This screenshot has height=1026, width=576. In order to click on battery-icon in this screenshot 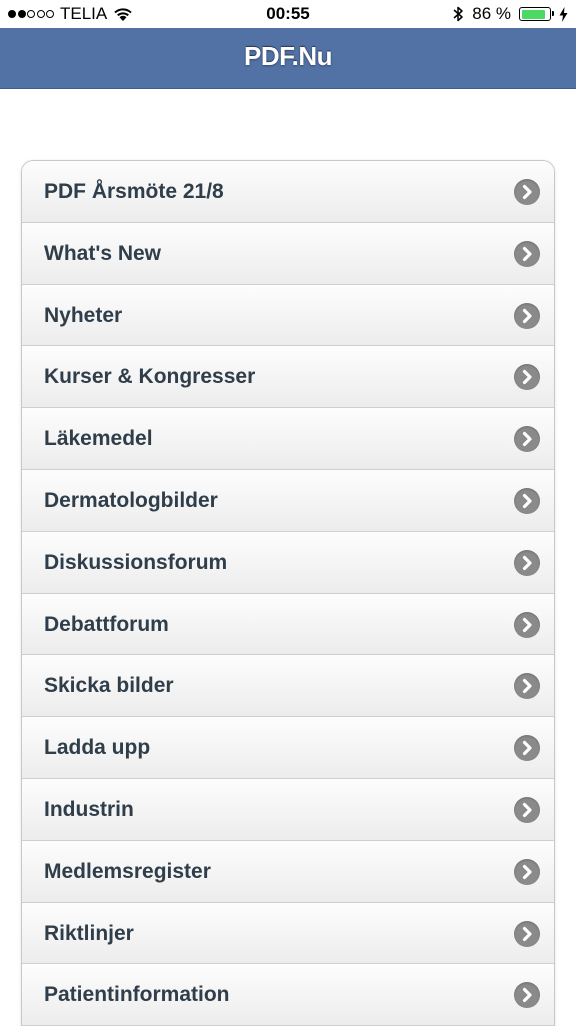, I will do `click(536, 14)`.